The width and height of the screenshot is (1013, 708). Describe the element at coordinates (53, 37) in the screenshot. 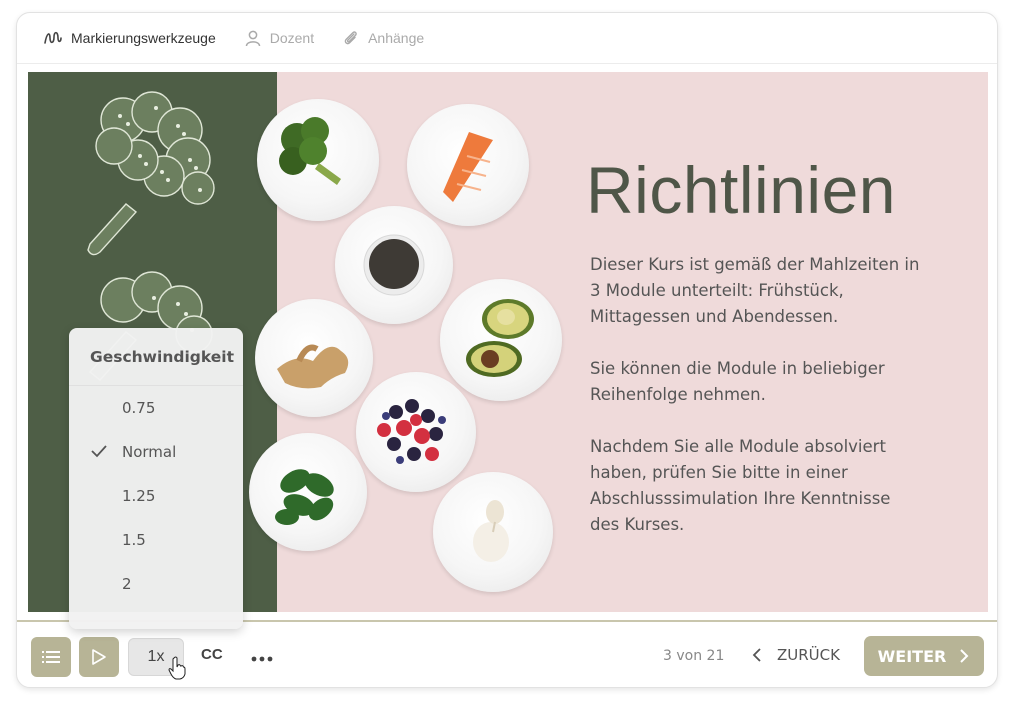

I see `squiggle-icon` at that location.